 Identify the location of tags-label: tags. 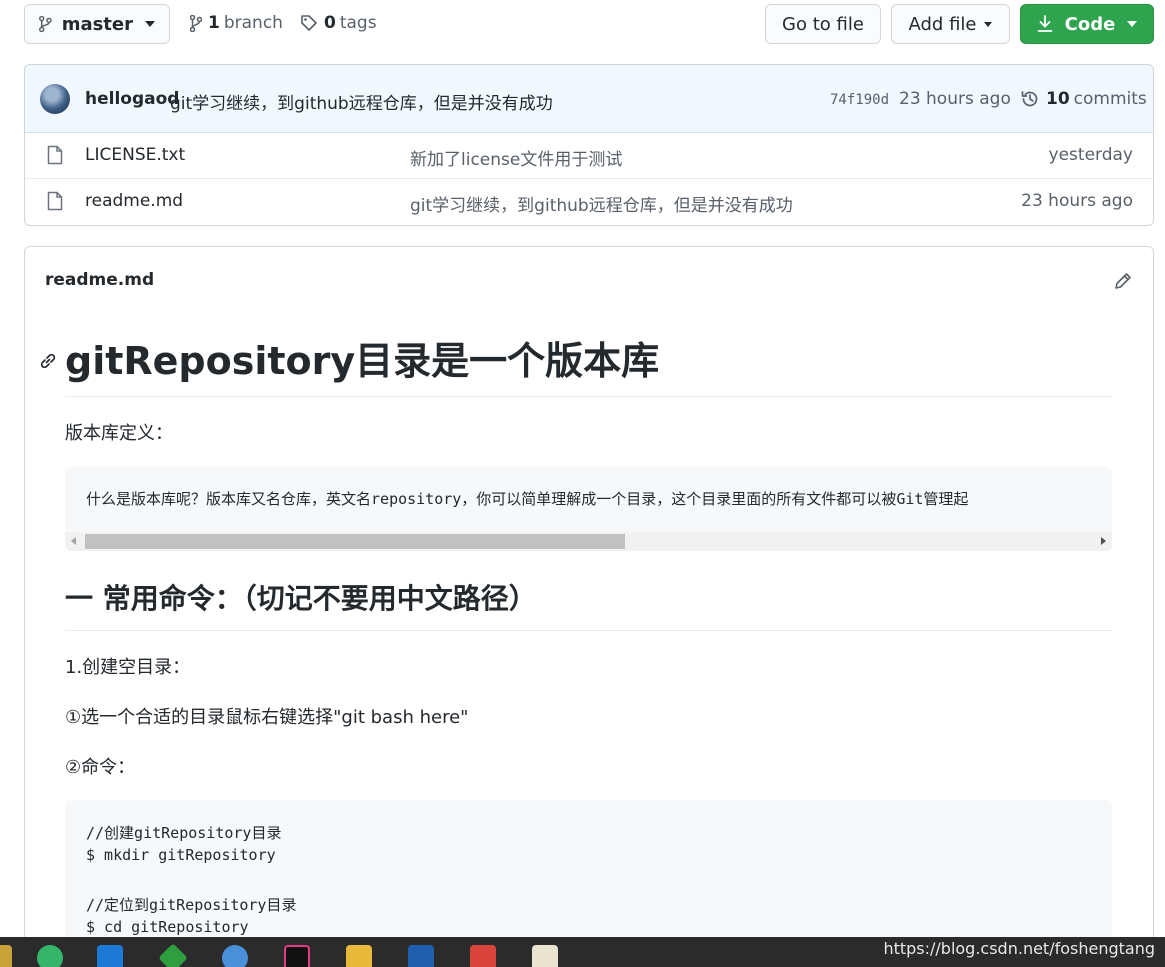
(358, 23).